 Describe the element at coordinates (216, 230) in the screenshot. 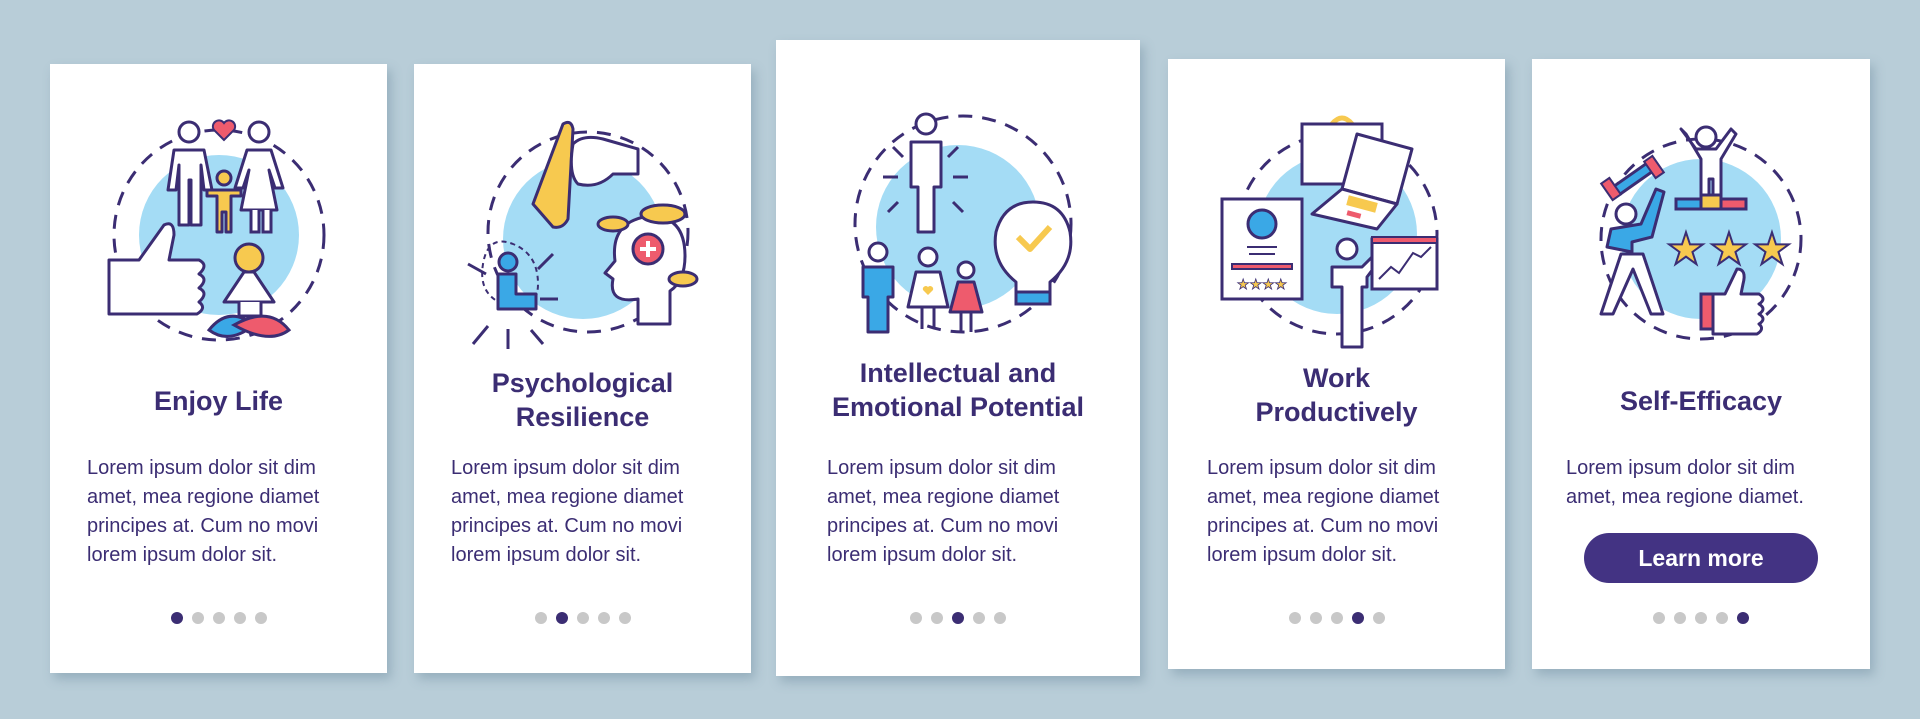

I see `family-meditation-thumbs-up-icon` at that location.